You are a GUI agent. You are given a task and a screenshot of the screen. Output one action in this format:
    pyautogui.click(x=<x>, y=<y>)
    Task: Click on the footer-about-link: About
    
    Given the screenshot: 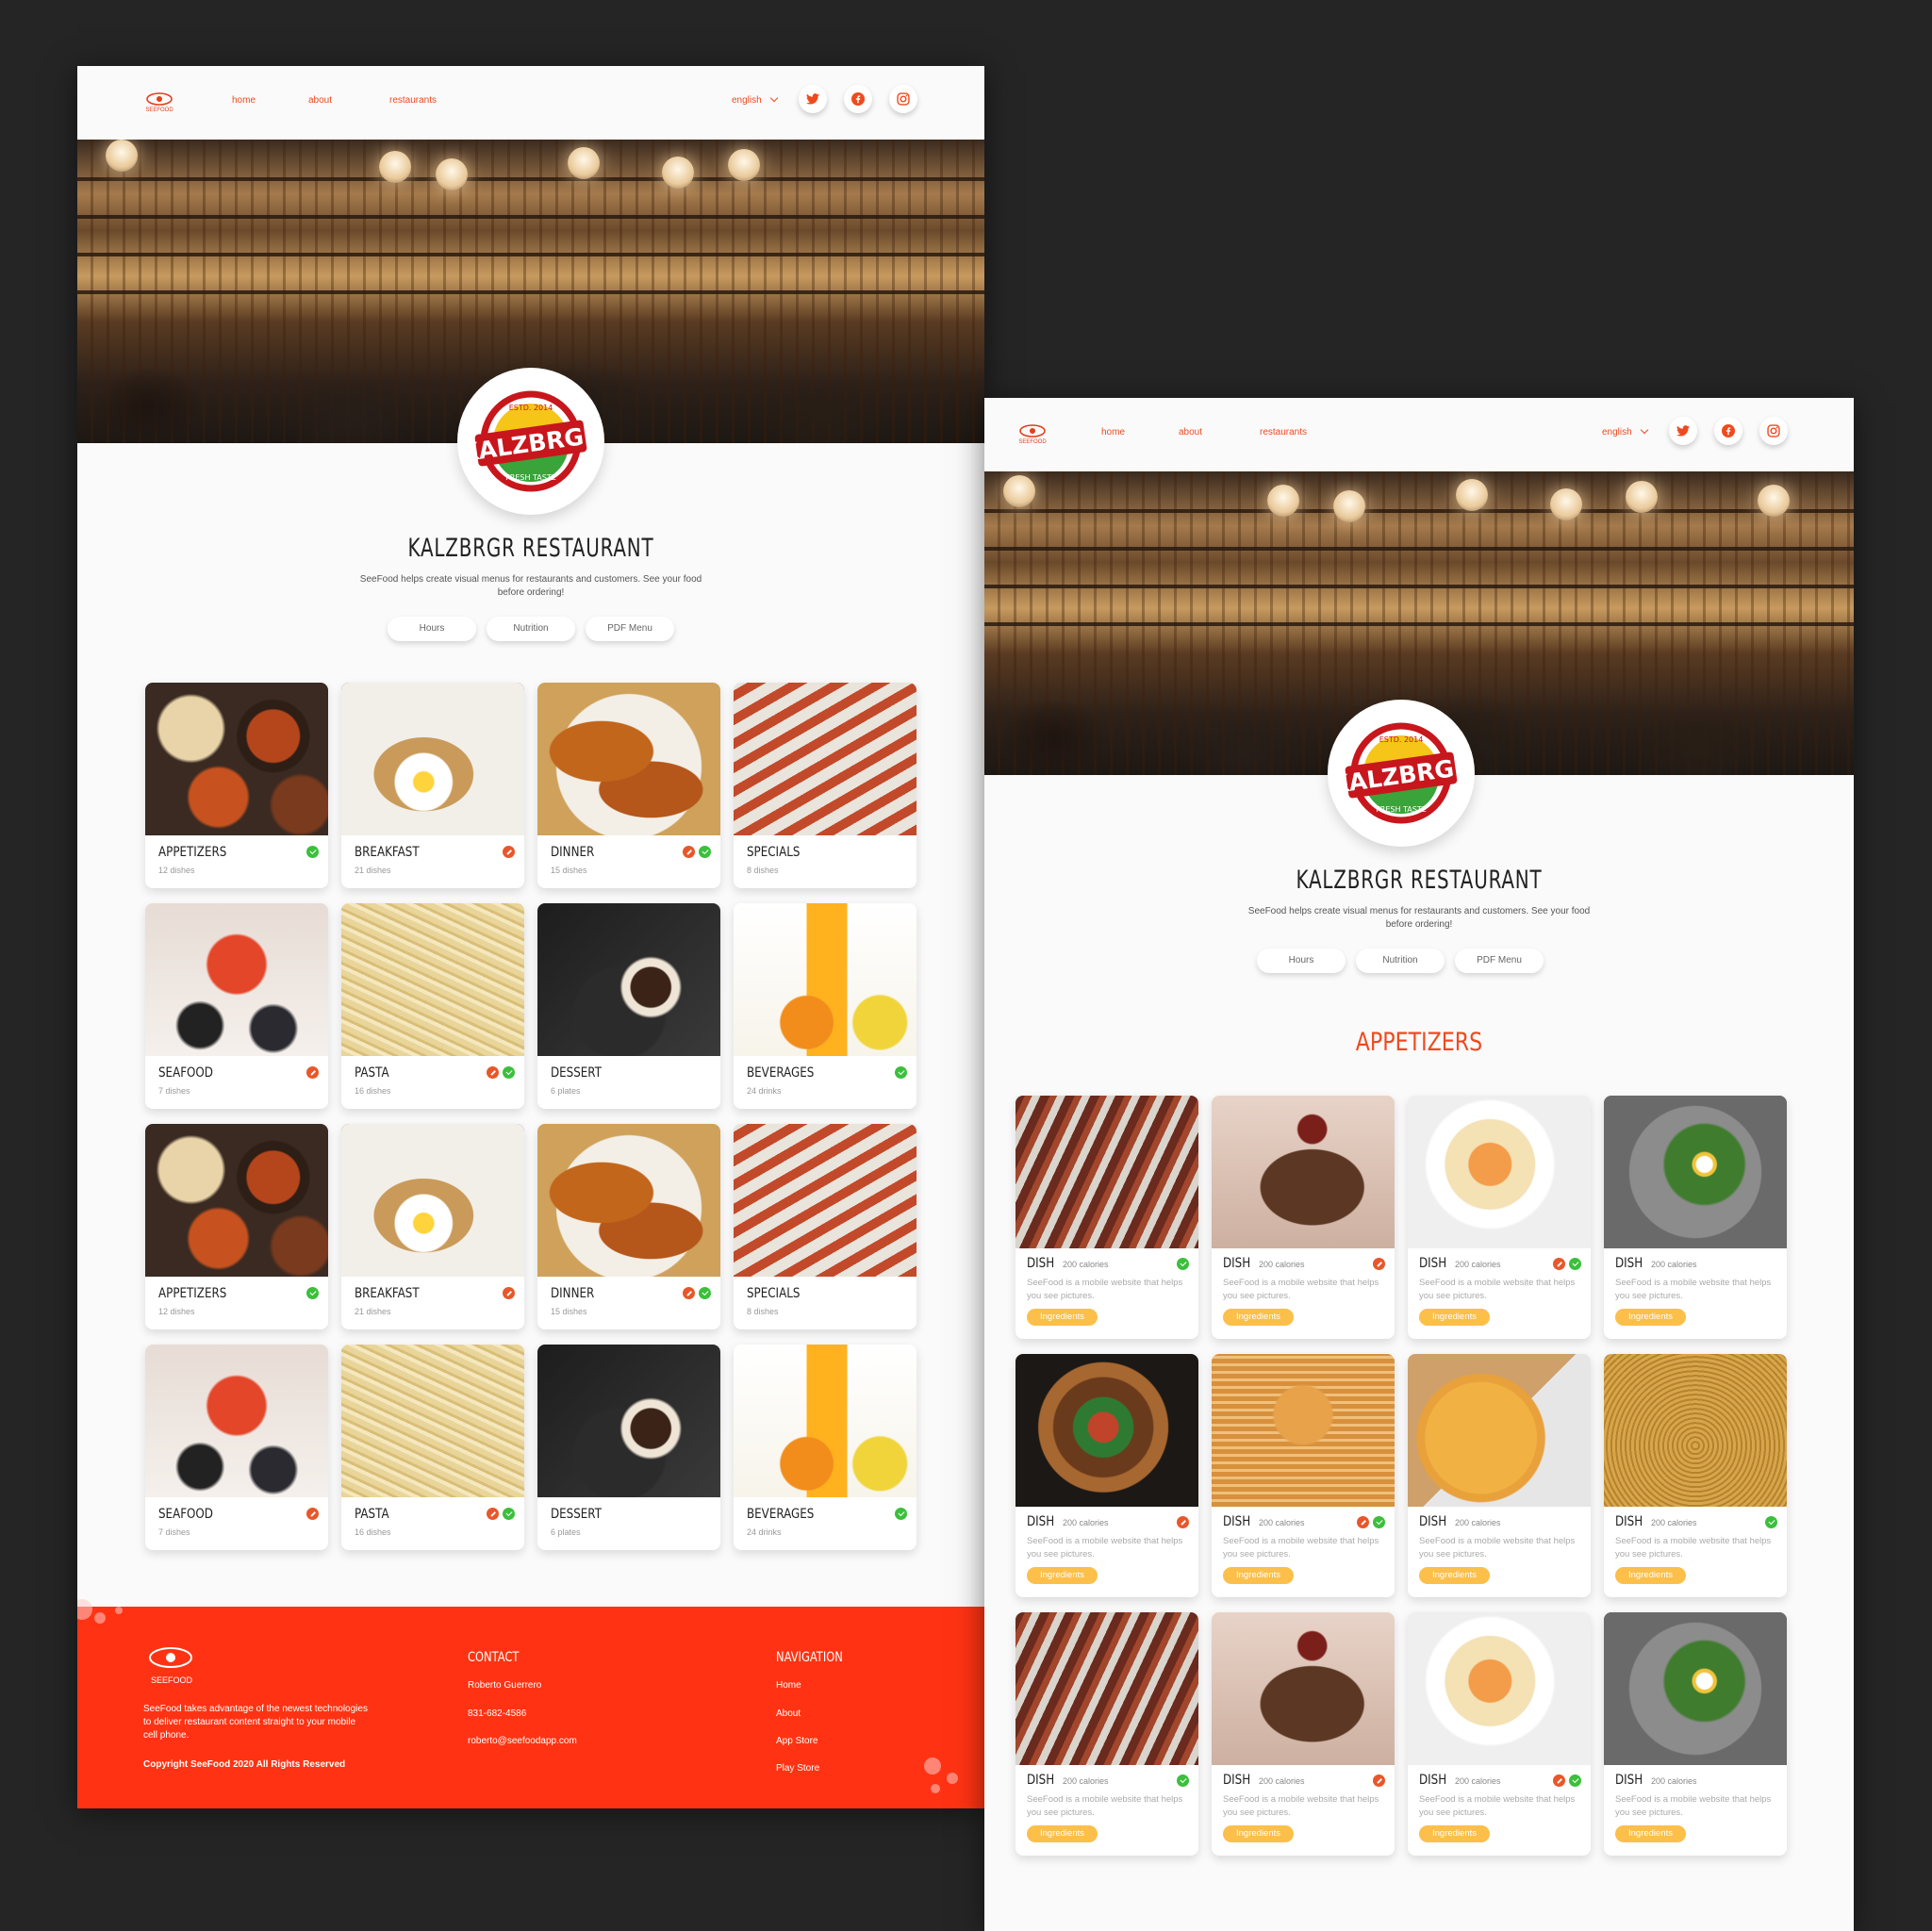 What is the action you would take?
    pyautogui.click(x=788, y=1713)
    